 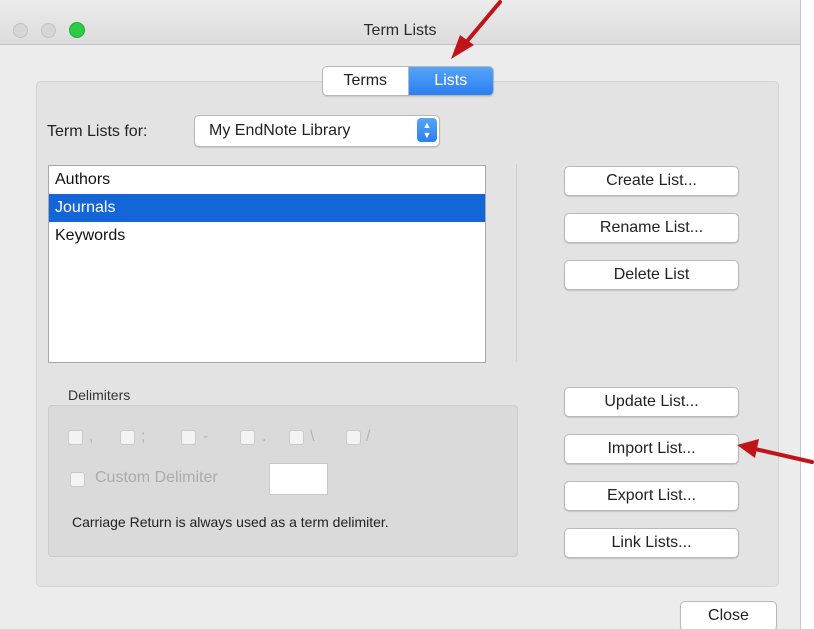 I want to click on comma-delimiter-checkbox, so click(x=75, y=437).